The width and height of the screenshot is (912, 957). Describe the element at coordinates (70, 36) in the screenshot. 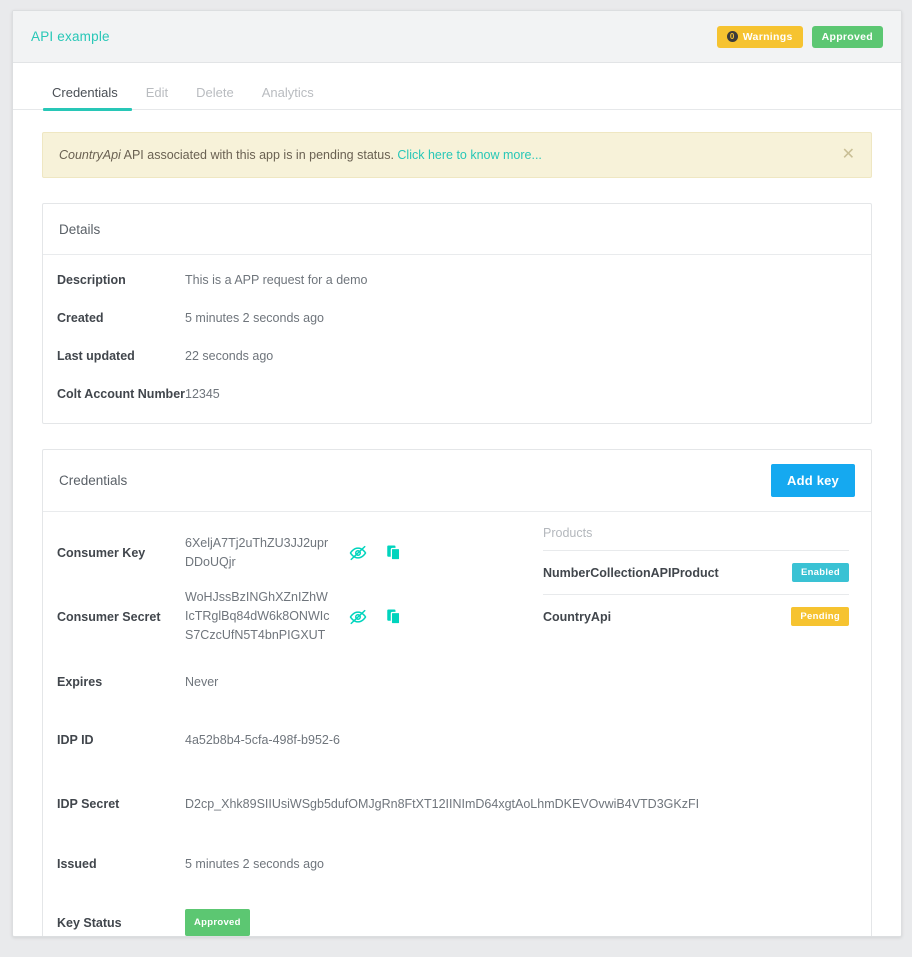

I see `page-title: API example` at that location.